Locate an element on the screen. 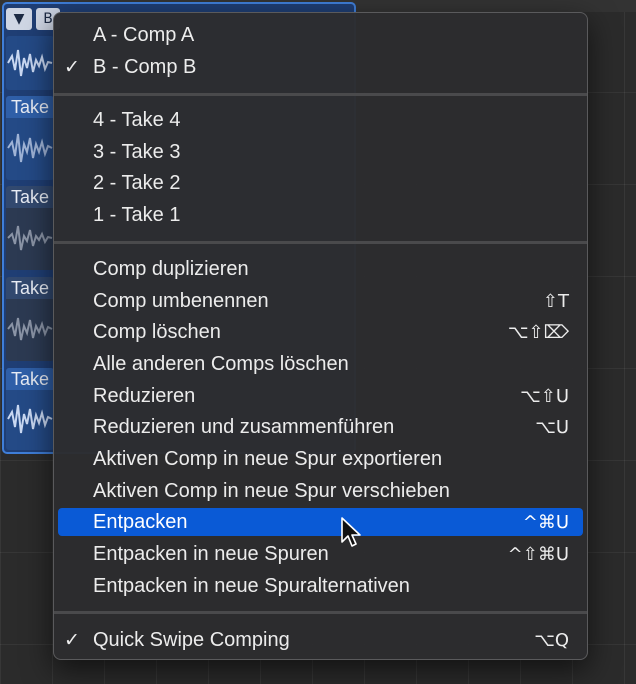  menu-item-label: Entpacken in neue Spuren is located at coordinates (211, 553).